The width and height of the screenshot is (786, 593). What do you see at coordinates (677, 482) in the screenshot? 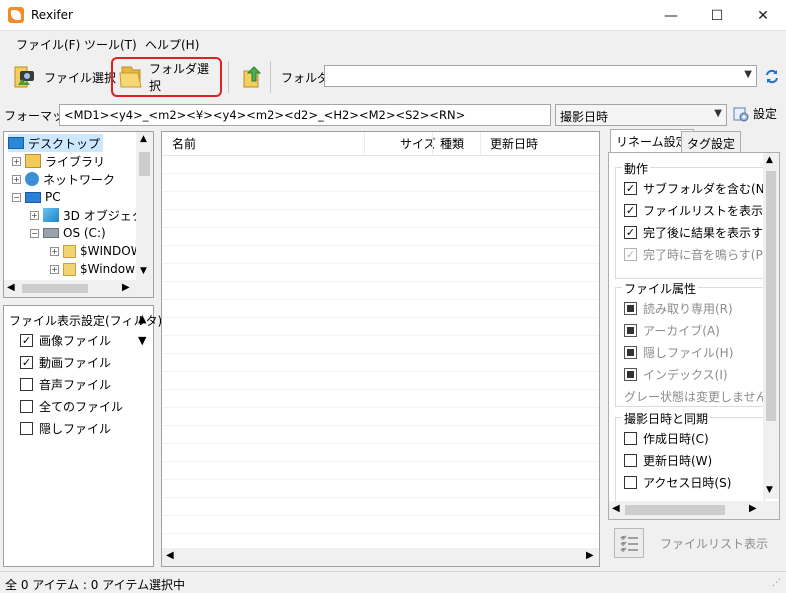
I see `sync-access-date: アクセス日時(S)` at bounding box center [677, 482].